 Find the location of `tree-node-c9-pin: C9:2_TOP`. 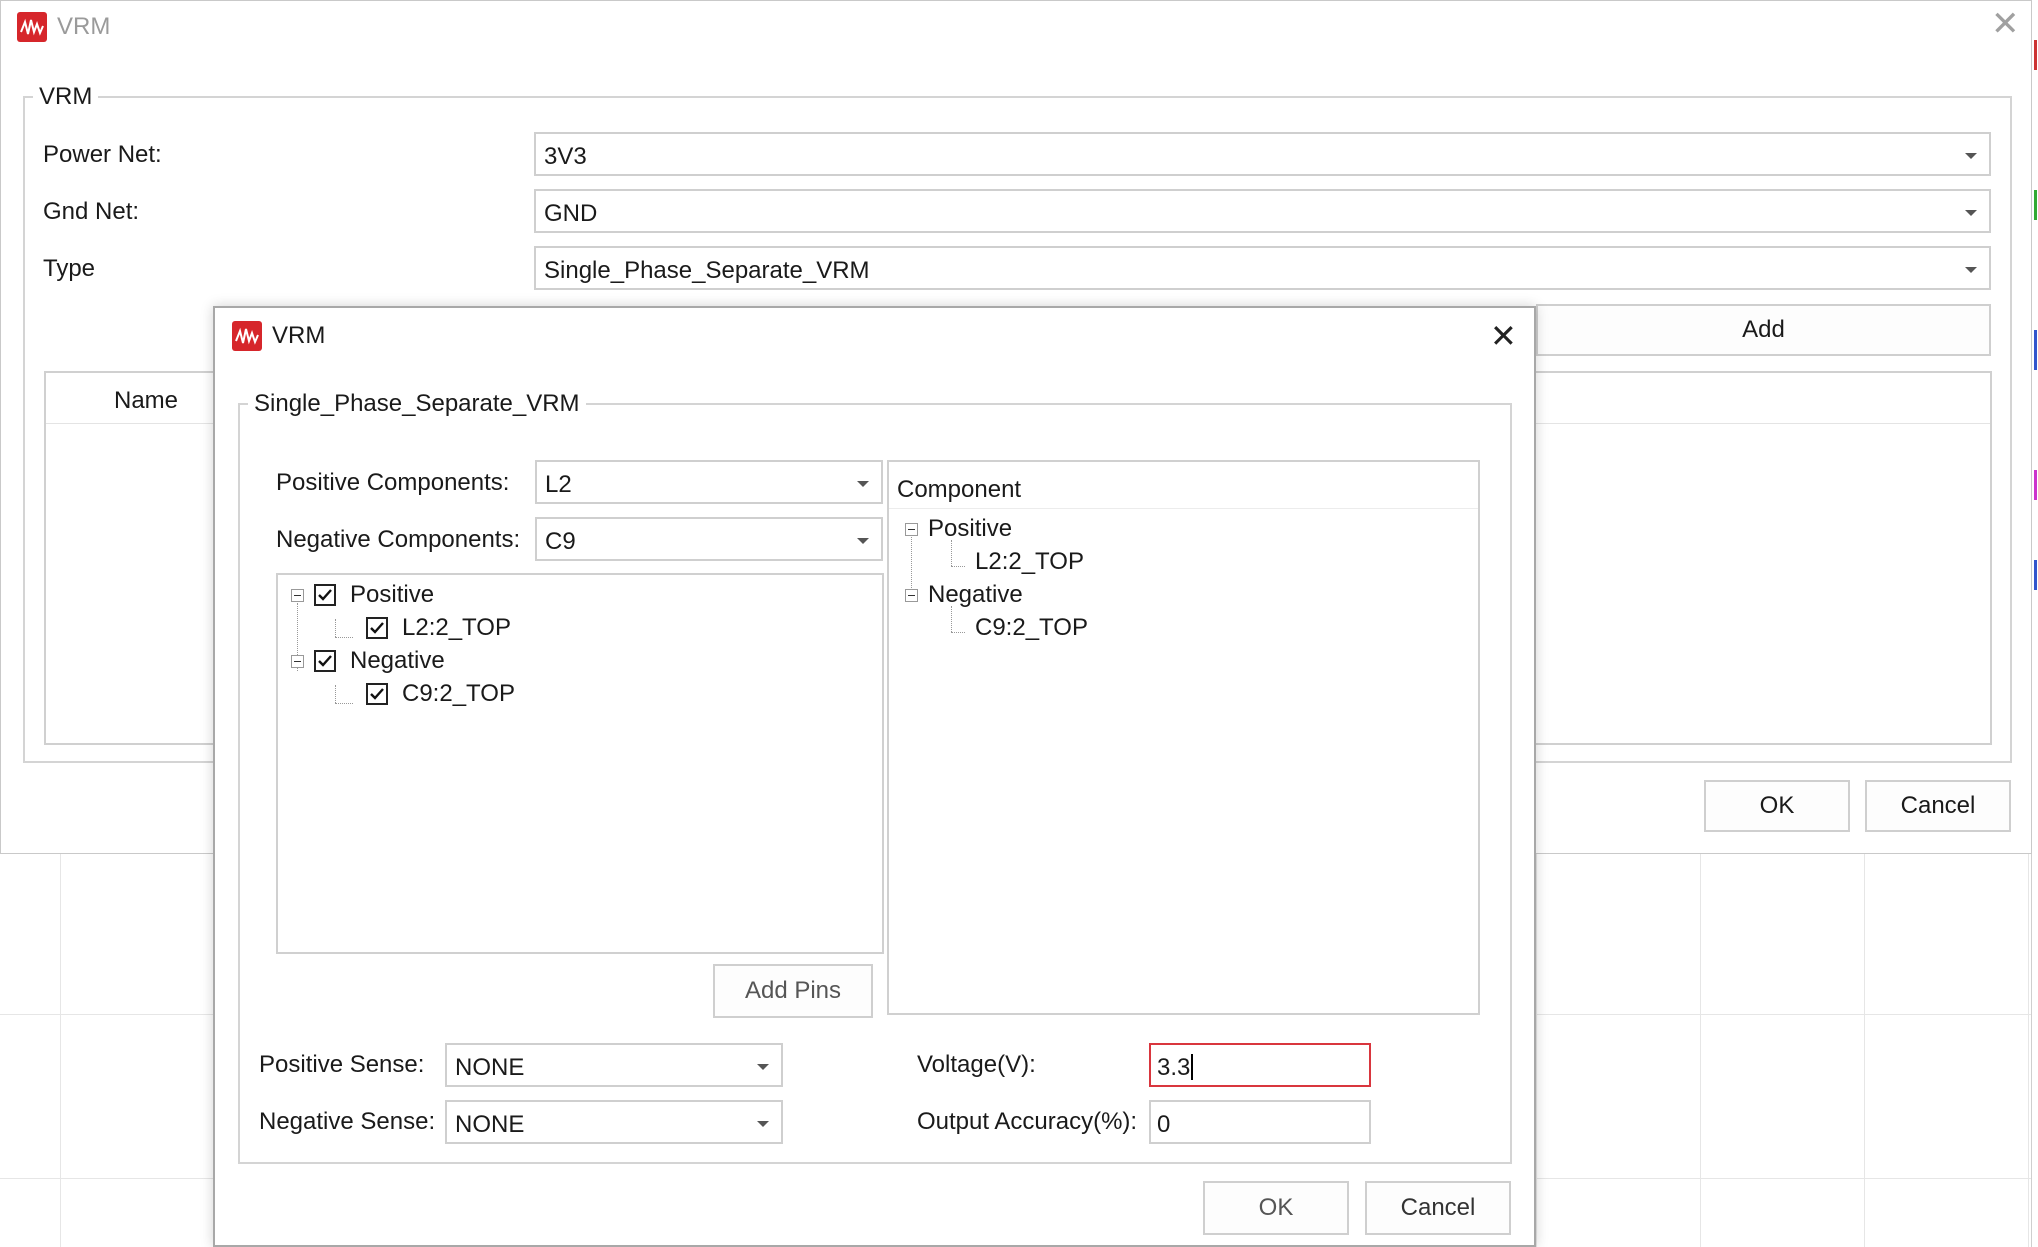

tree-node-c9-pin: C9:2_TOP is located at coordinates (440, 694).